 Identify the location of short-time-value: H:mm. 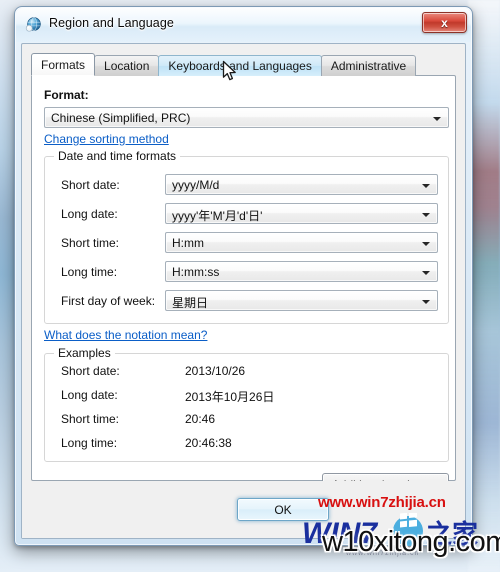
(188, 243).